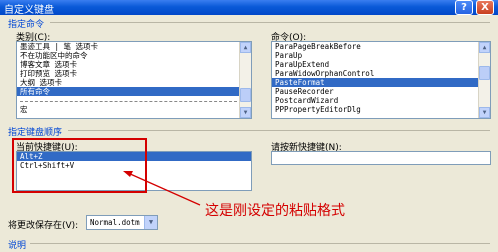 The width and height of the screenshot is (498, 252). I want to click on save-changes-dropdown: Normal.dotm ▼, so click(122, 222).